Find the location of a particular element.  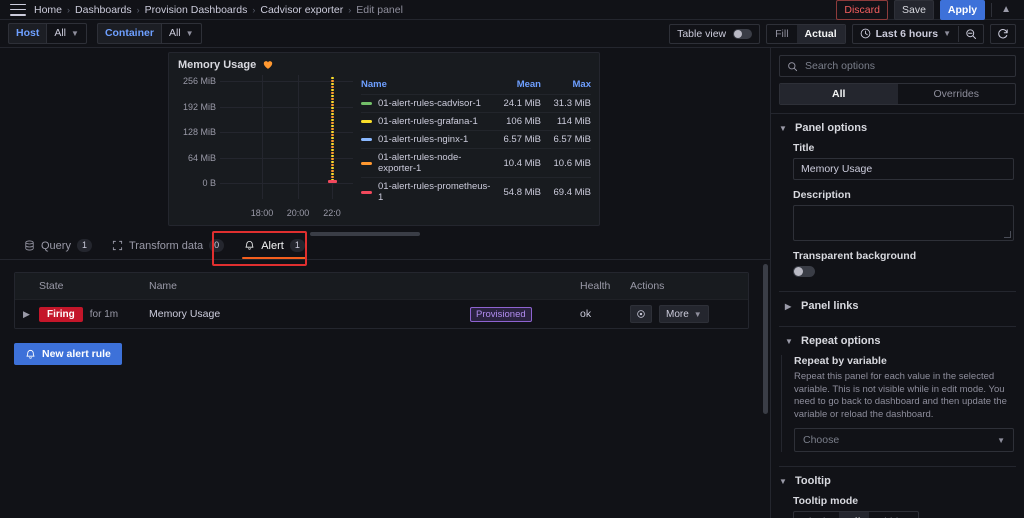

repeat-by-variable-label: Repeat by variable is located at coordinates (840, 361).